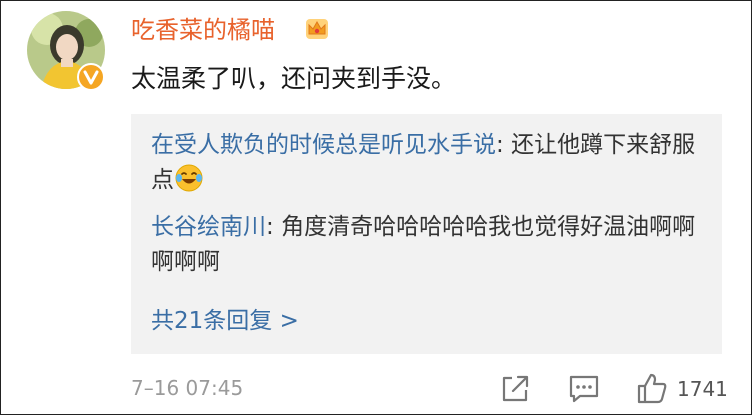 The height and width of the screenshot is (415, 752). What do you see at coordinates (187, 388) in the screenshot?
I see `timestamp: 7–16 07:45` at bounding box center [187, 388].